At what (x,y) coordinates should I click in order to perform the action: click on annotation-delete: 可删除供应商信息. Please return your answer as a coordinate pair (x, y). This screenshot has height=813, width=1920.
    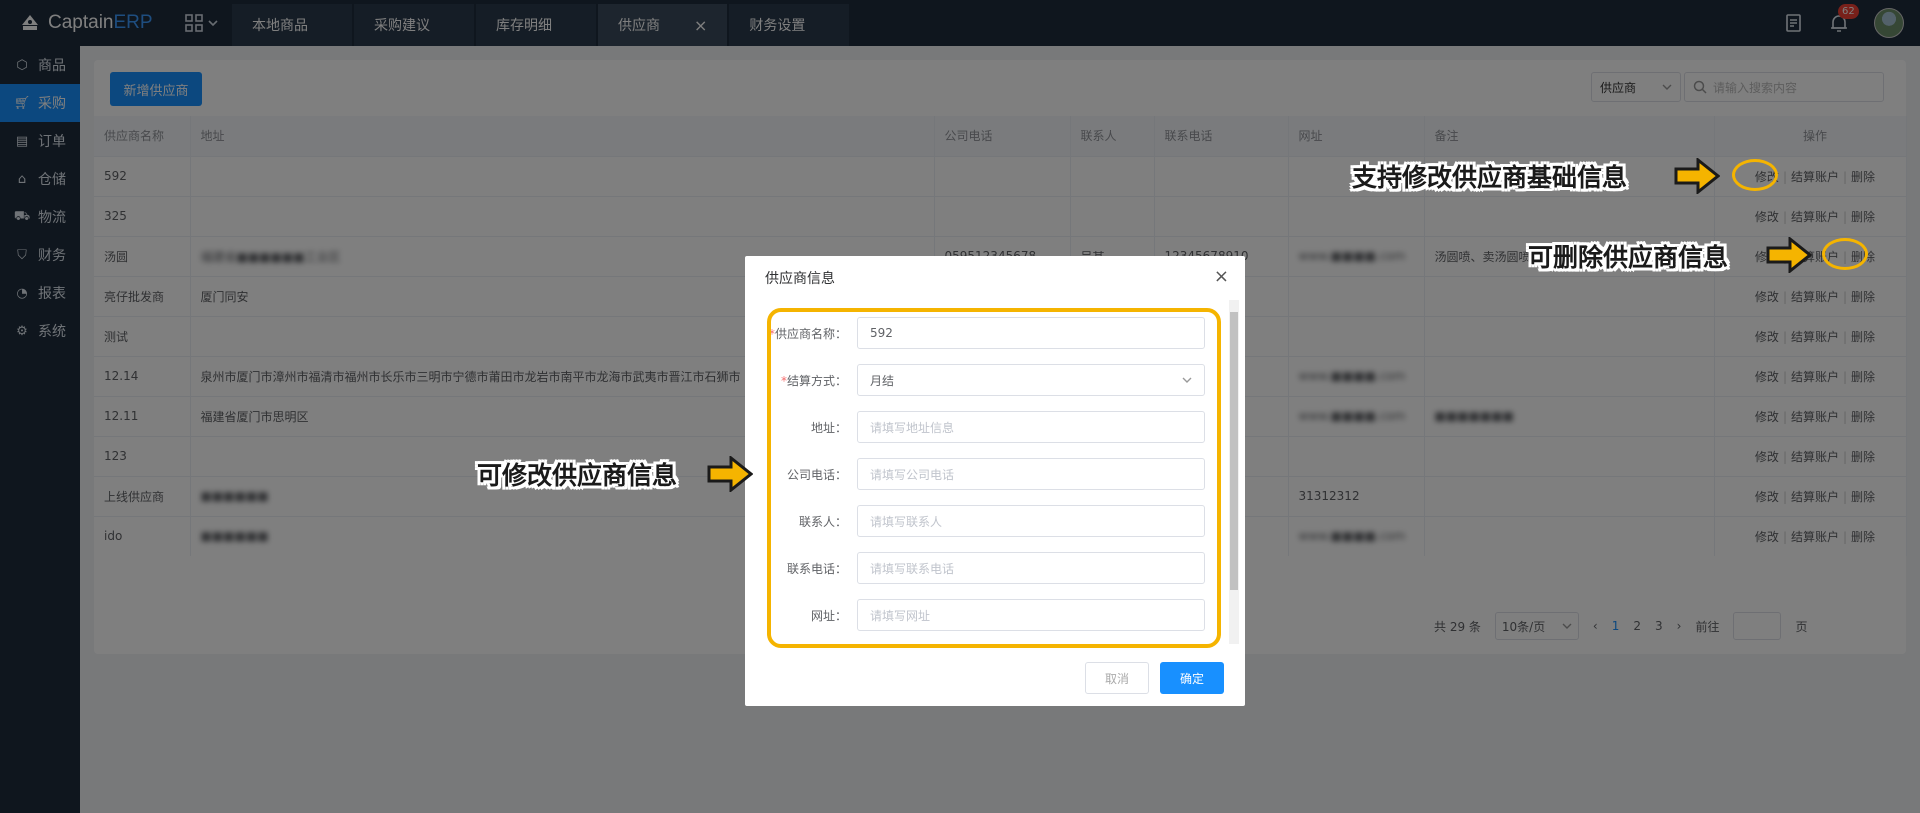
    Looking at the image, I should click on (1628, 257).